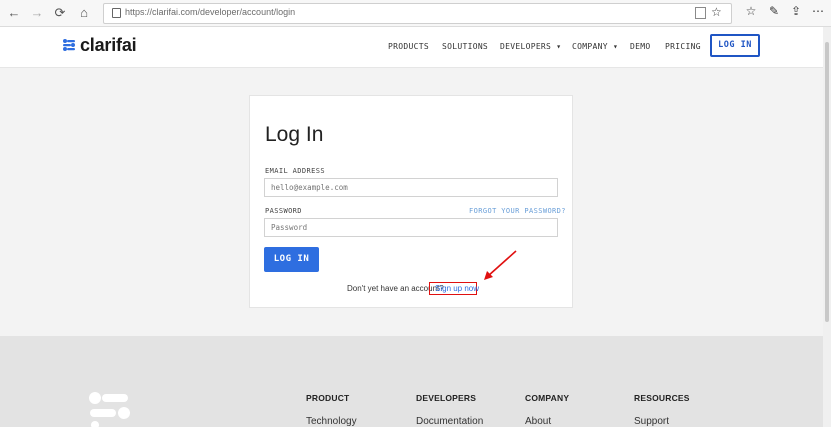 Image resolution: width=831 pixels, height=427 pixels. I want to click on email-field, so click(411, 187).